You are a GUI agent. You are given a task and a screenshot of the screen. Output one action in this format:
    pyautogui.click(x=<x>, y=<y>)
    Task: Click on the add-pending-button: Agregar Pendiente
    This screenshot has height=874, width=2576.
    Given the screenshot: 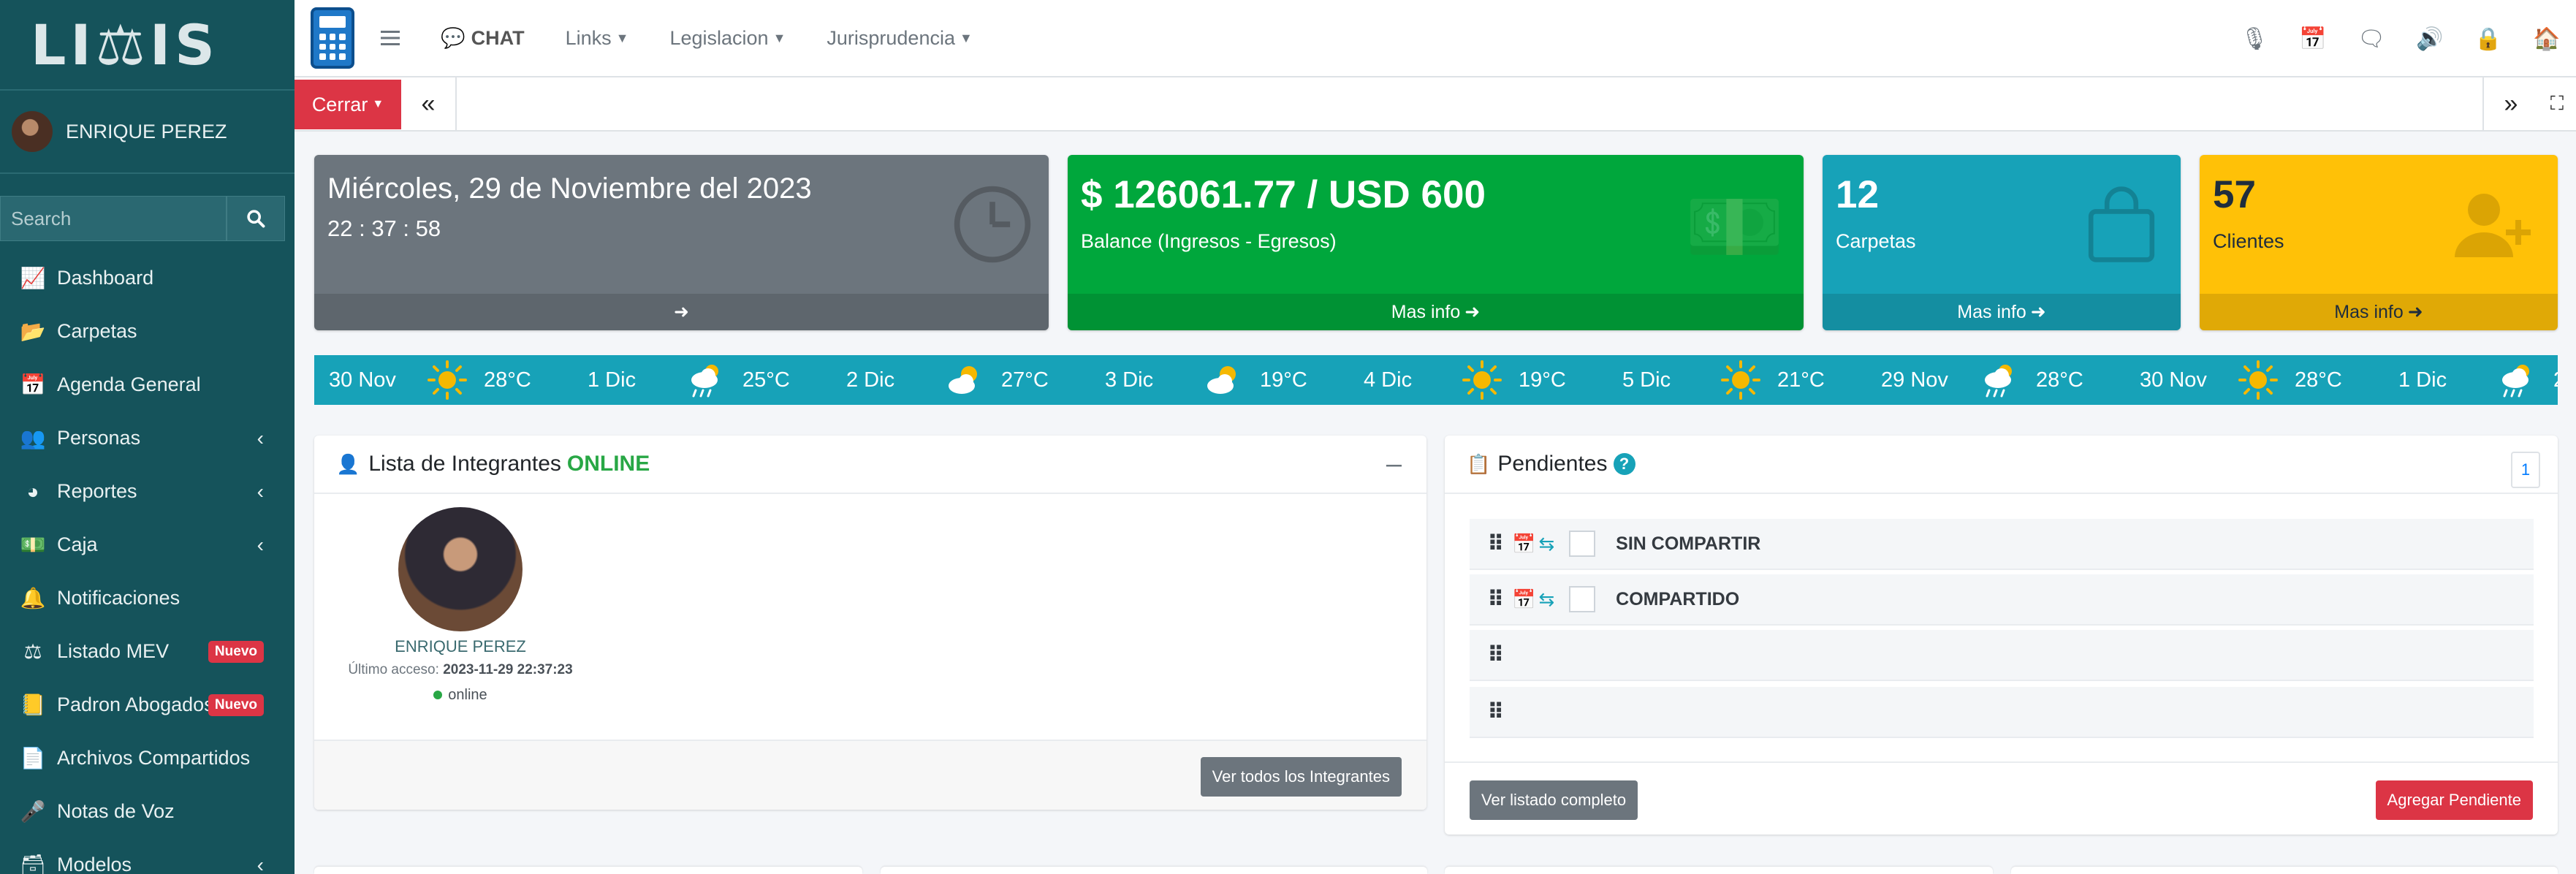 What is the action you would take?
    pyautogui.click(x=2454, y=800)
    